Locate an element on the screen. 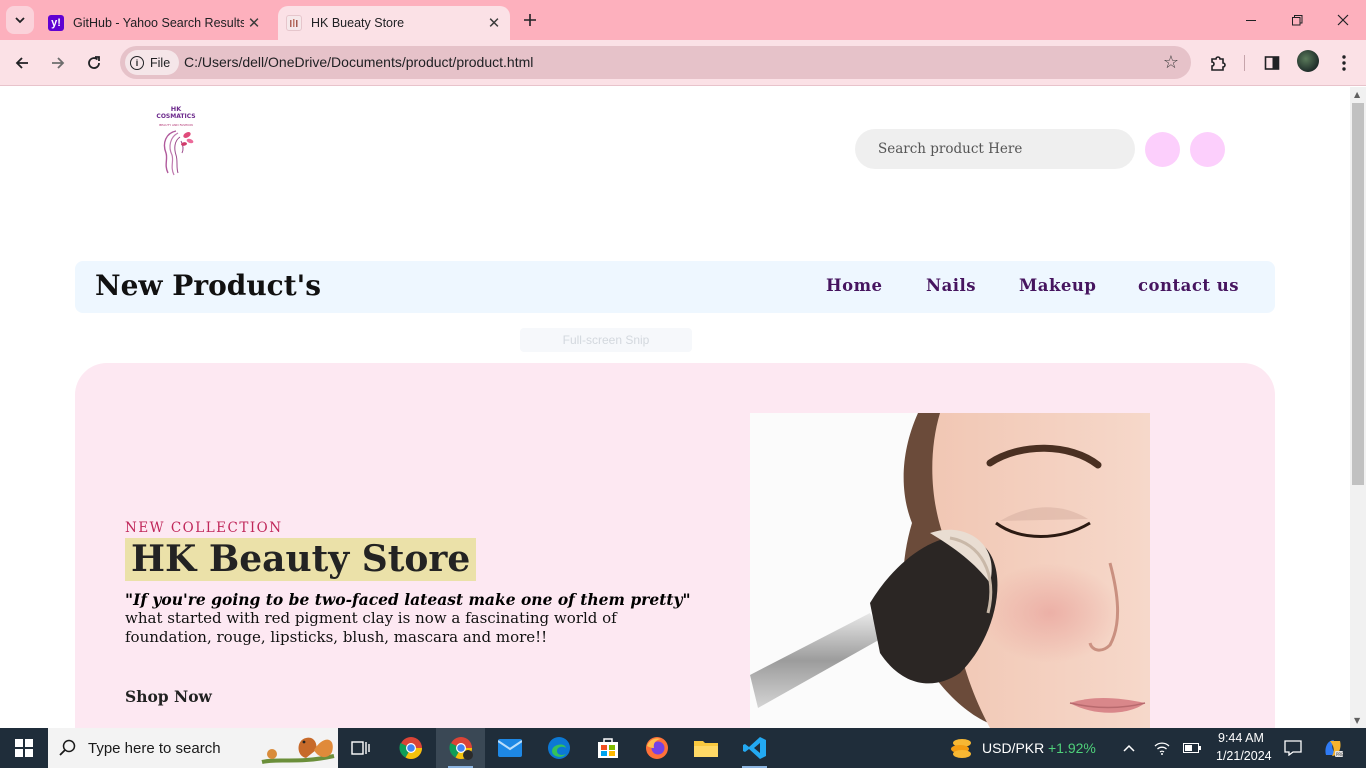 The height and width of the screenshot is (768, 1366). wifi-icon is located at coordinates (1162, 748).